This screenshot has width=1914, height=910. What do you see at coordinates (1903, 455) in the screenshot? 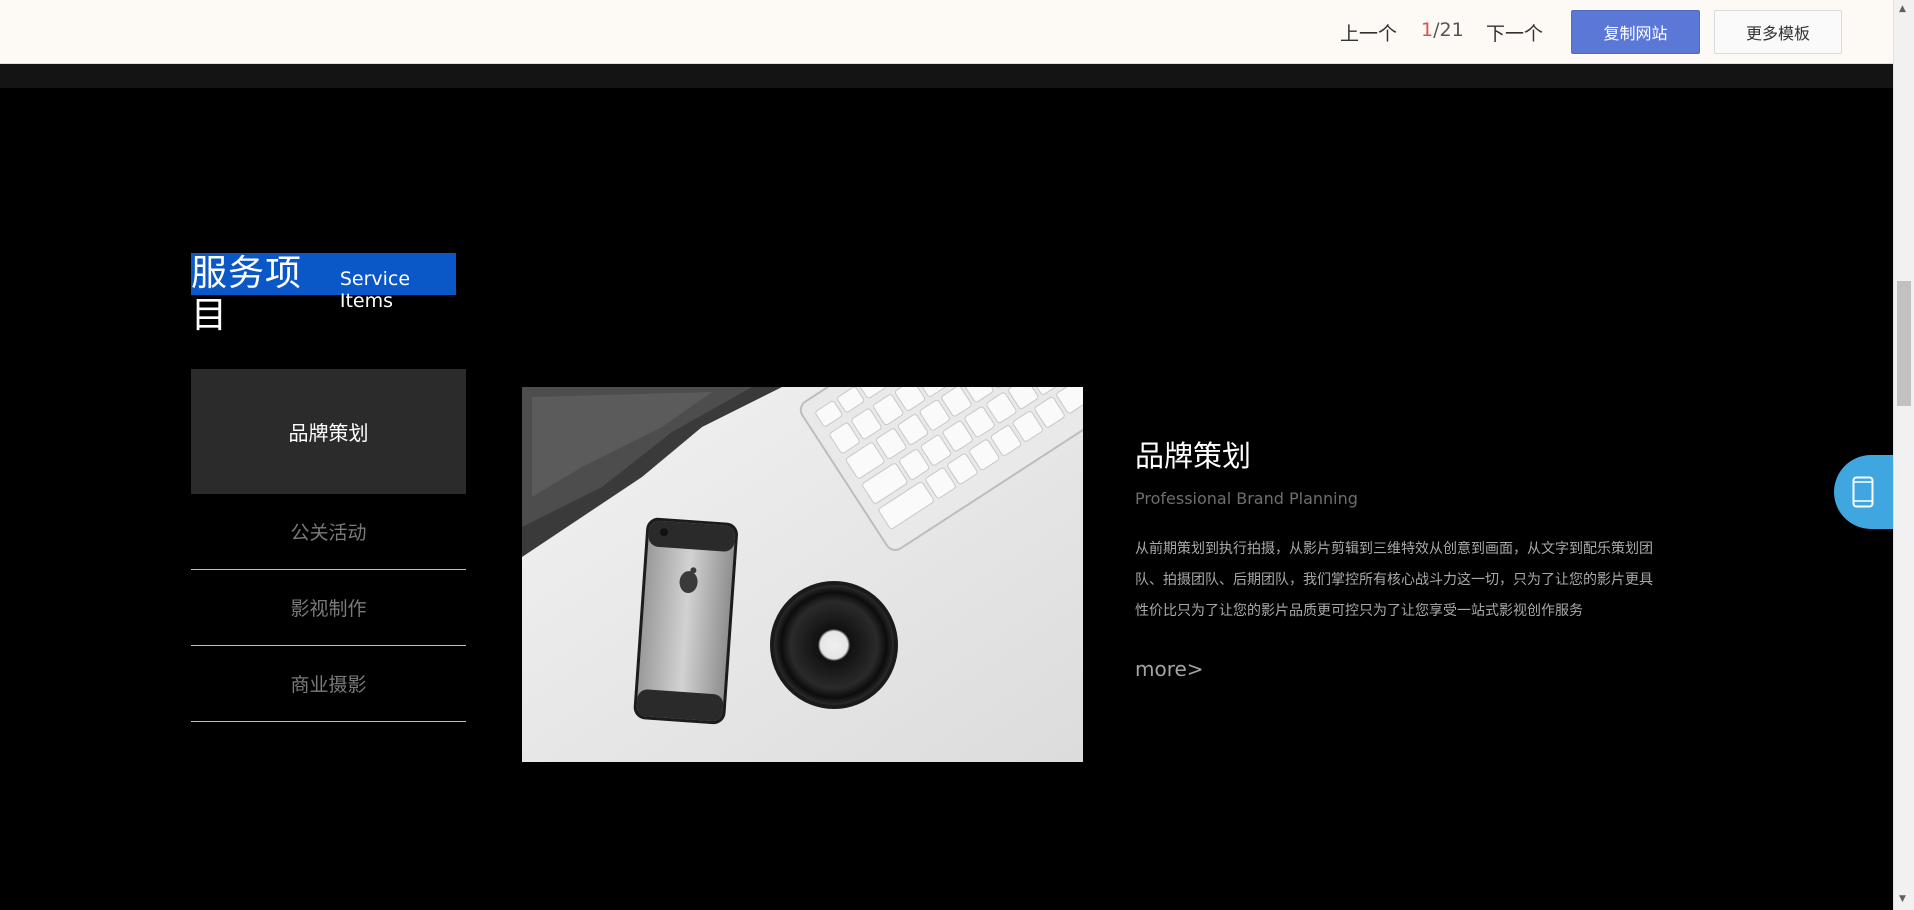
I see `vertical-scrollbar: ▲ ▼` at bounding box center [1903, 455].